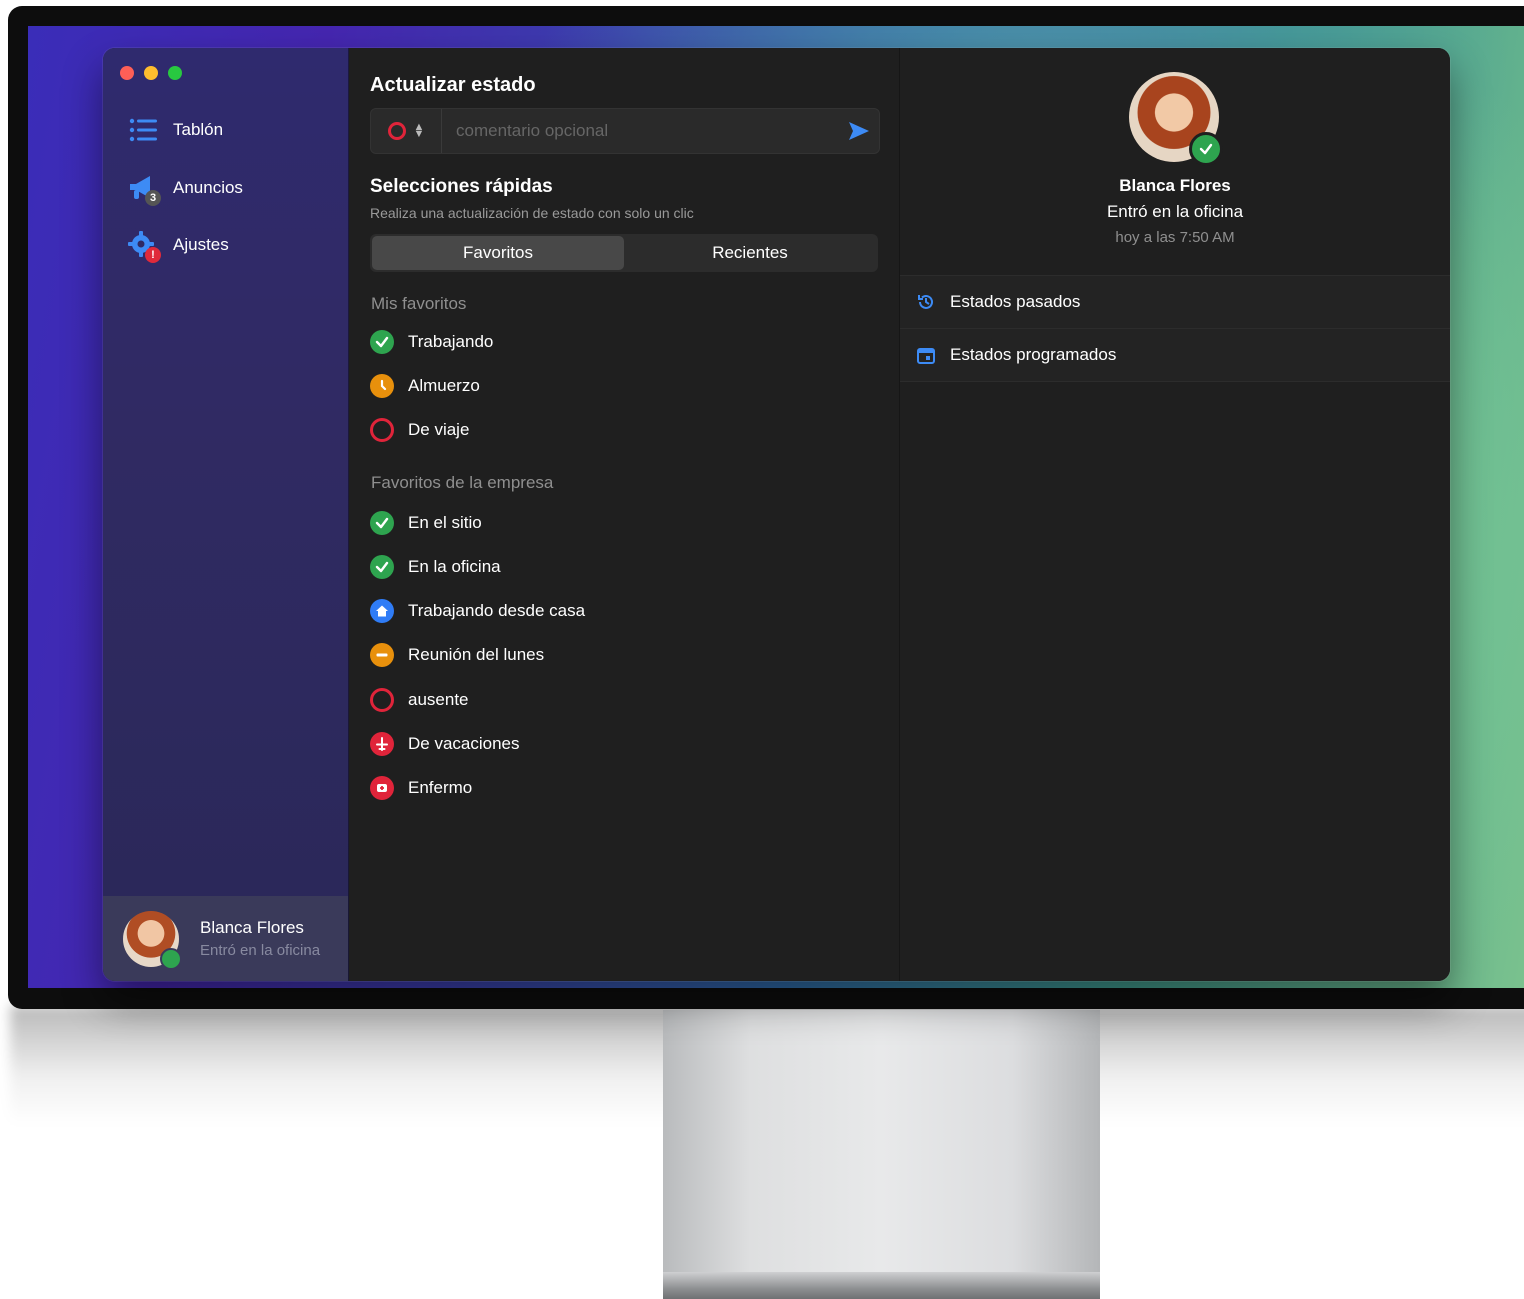 This screenshot has height=1299, width=1524. I want to click on favorite-almuerzo: Almuerzo, so click(425, 386).